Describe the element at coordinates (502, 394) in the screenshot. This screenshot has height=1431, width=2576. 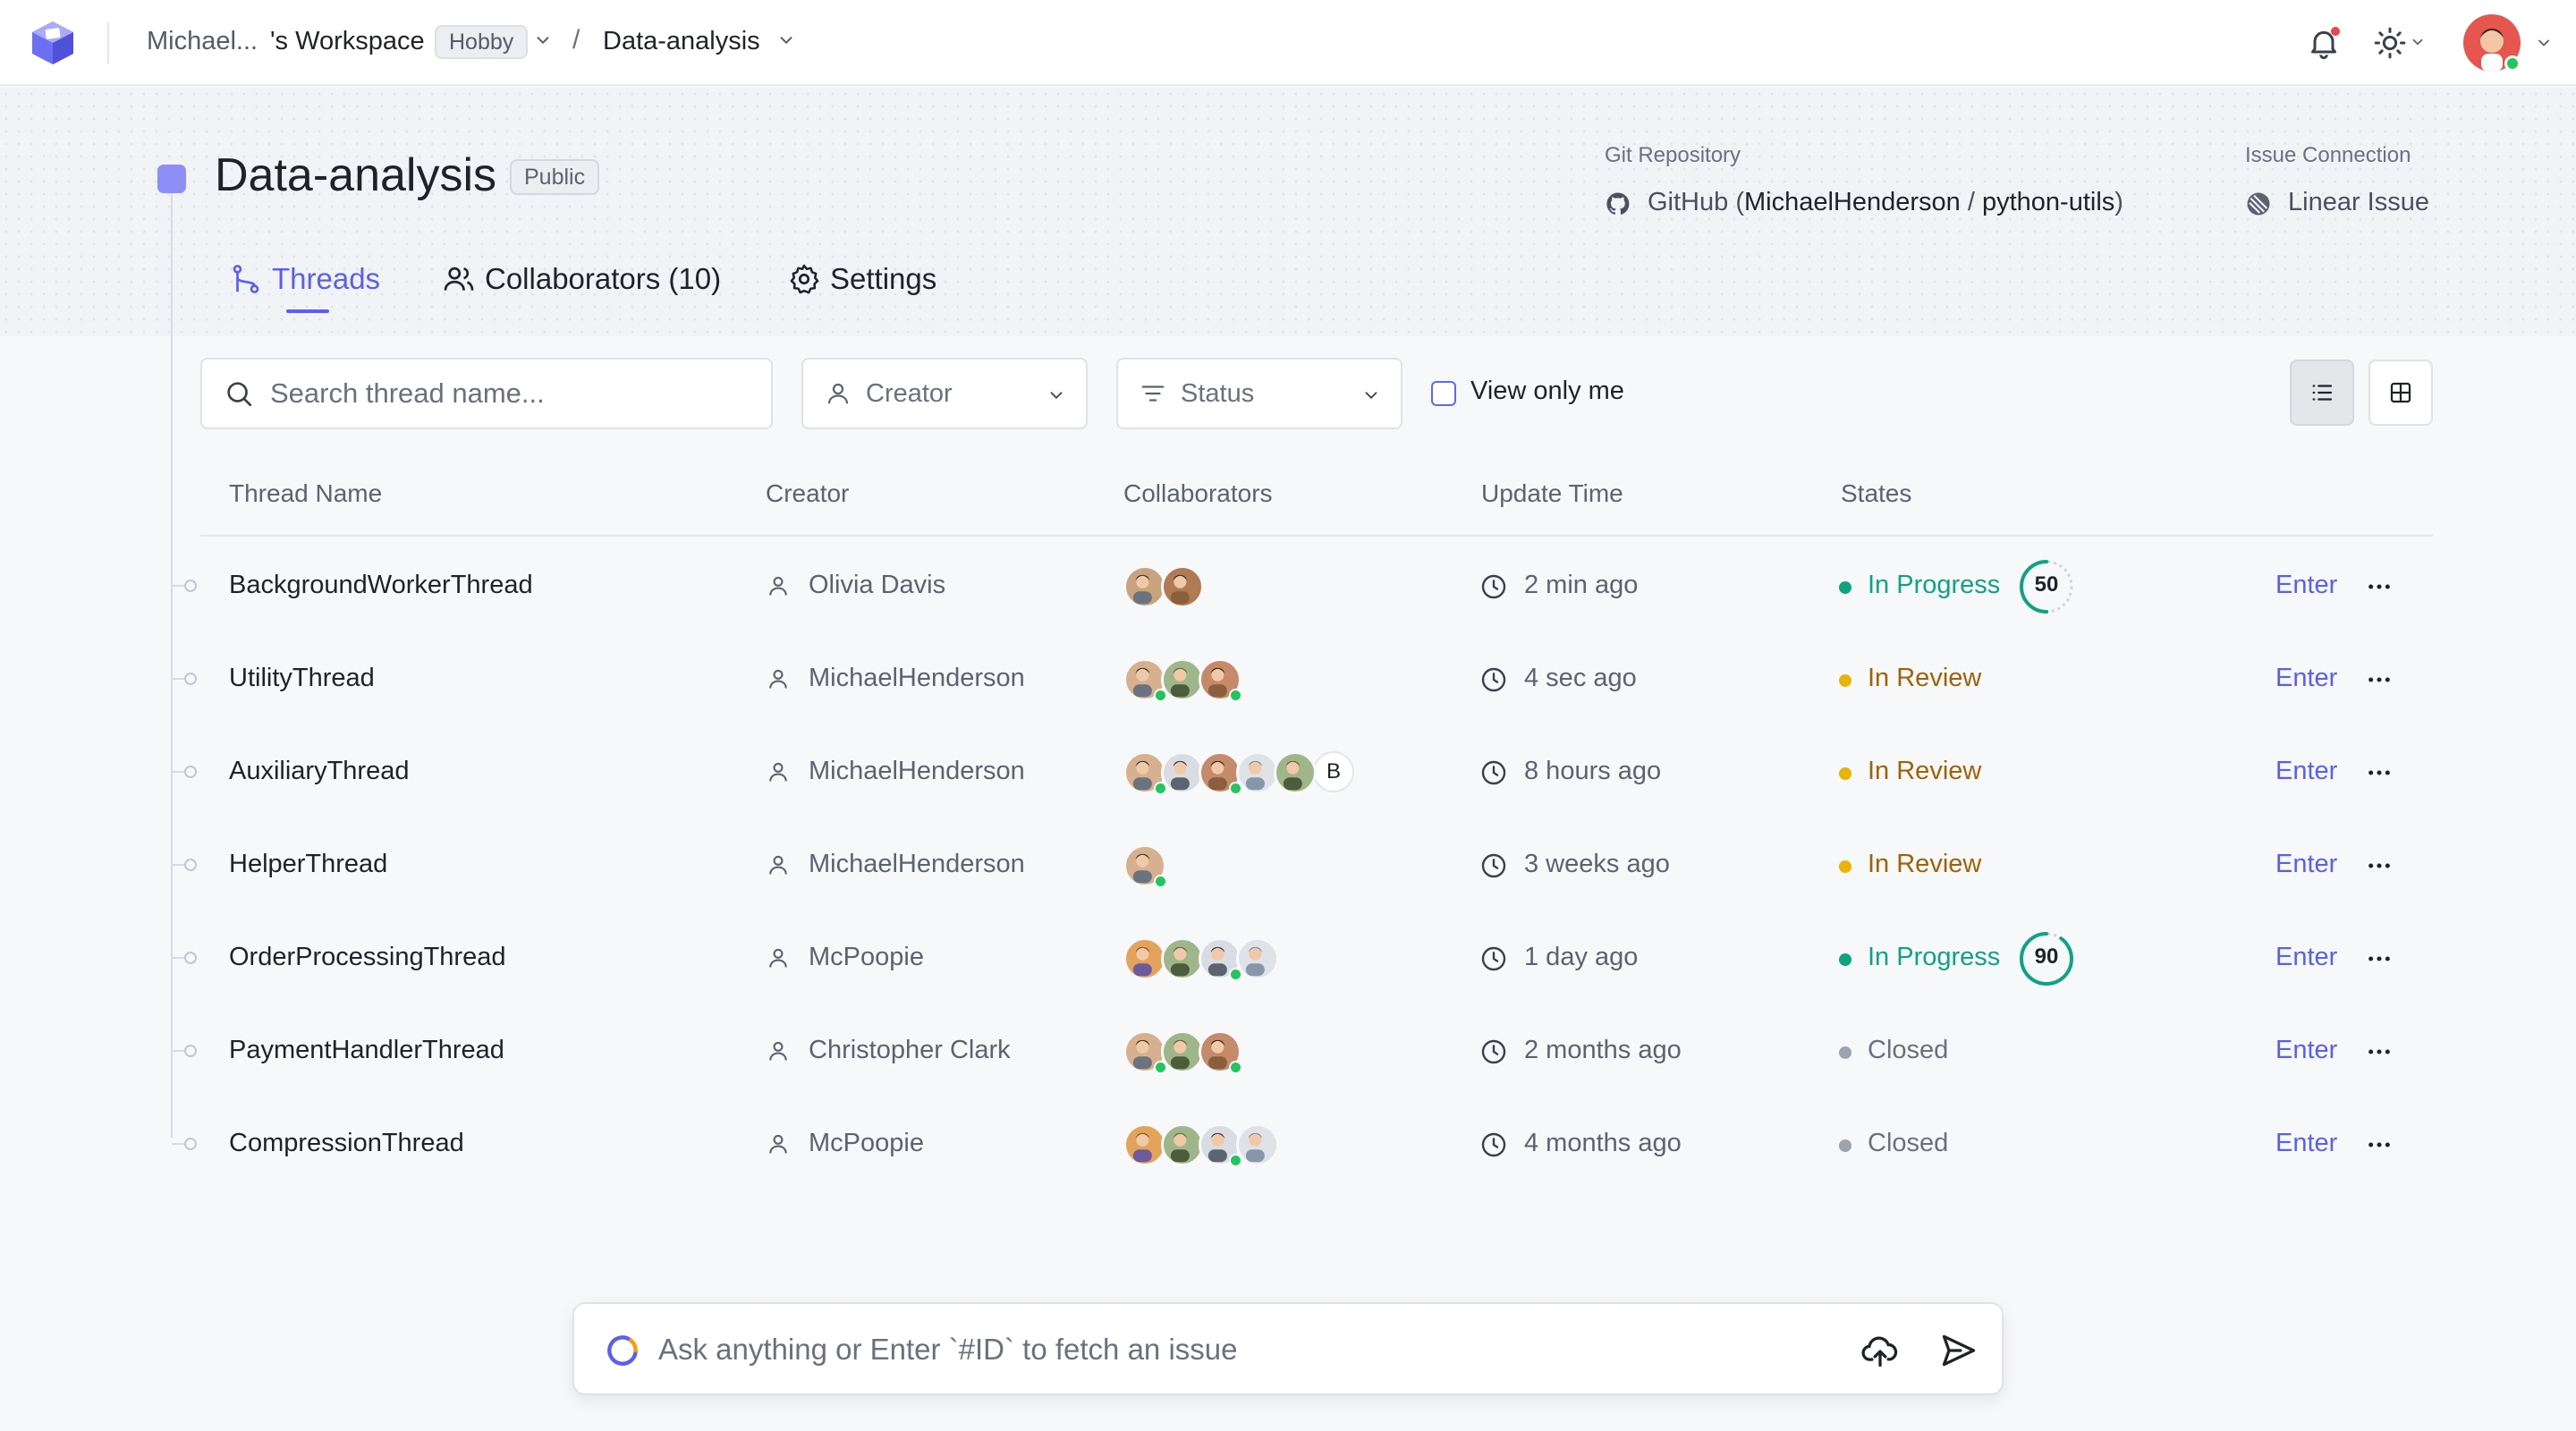
I see `search-input` at that location.